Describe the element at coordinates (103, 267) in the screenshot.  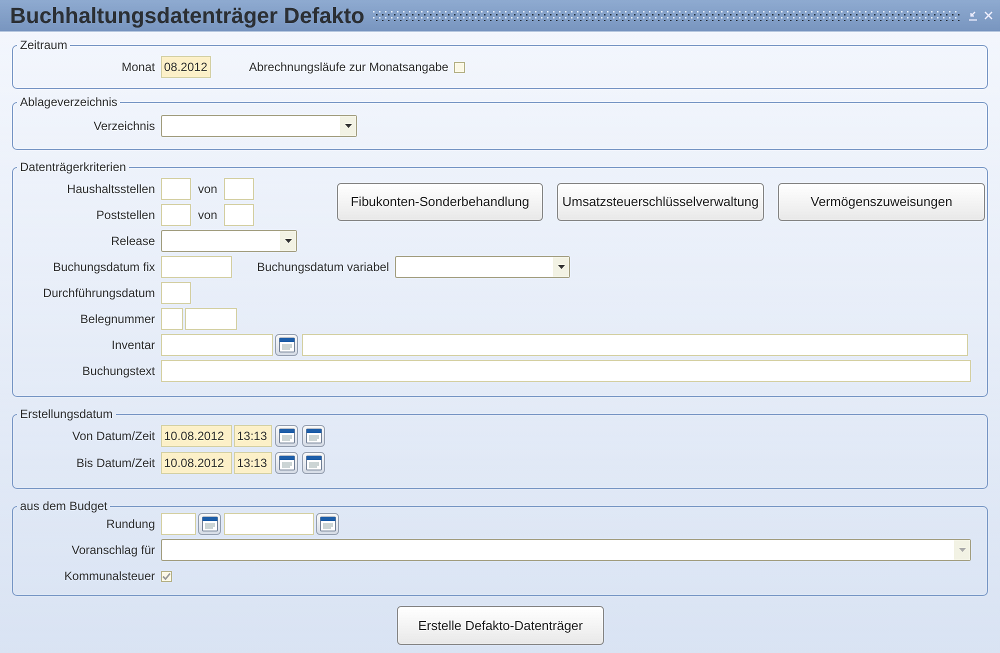
I see `field-label: Buchungsdatum fix` at that location.